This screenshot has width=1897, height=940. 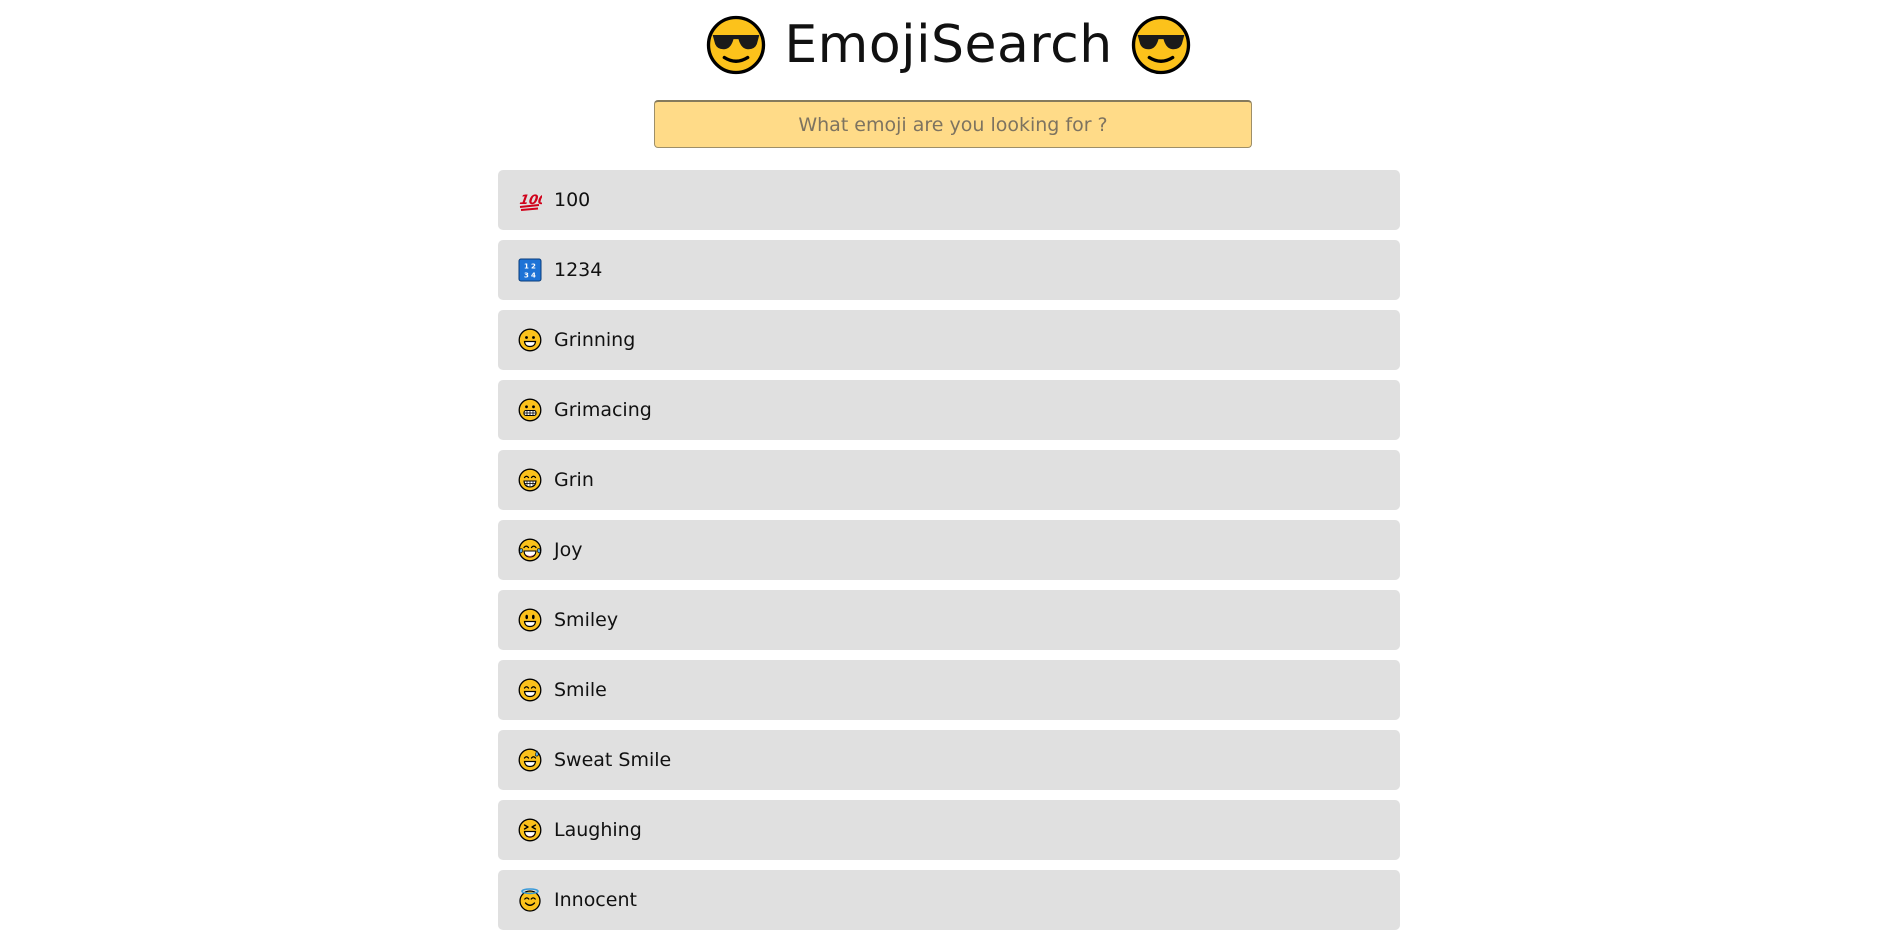 I want to click on emoji-result-row: Smiley, so click(x=949, y=620).